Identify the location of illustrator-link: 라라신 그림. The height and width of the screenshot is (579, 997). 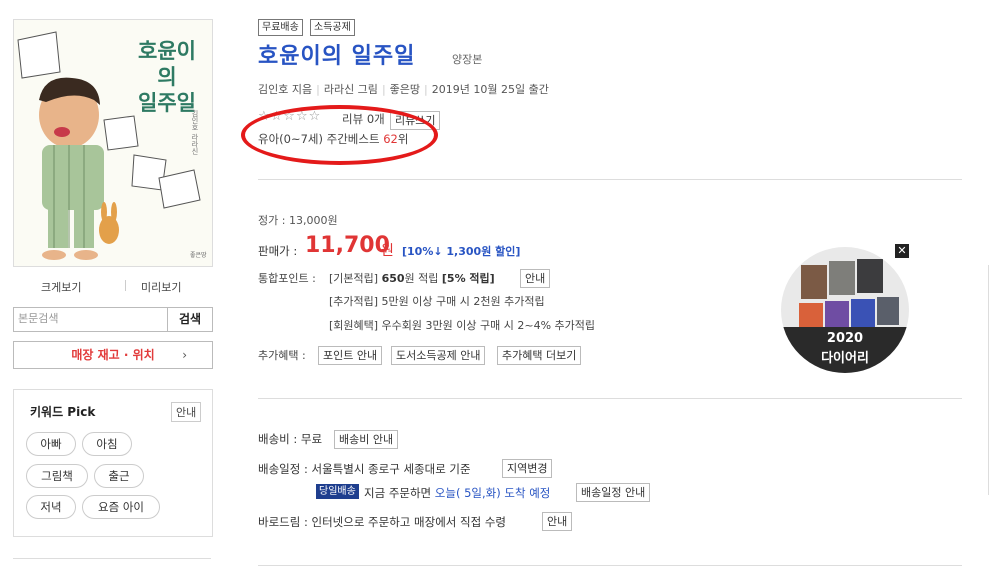
(351, 89).